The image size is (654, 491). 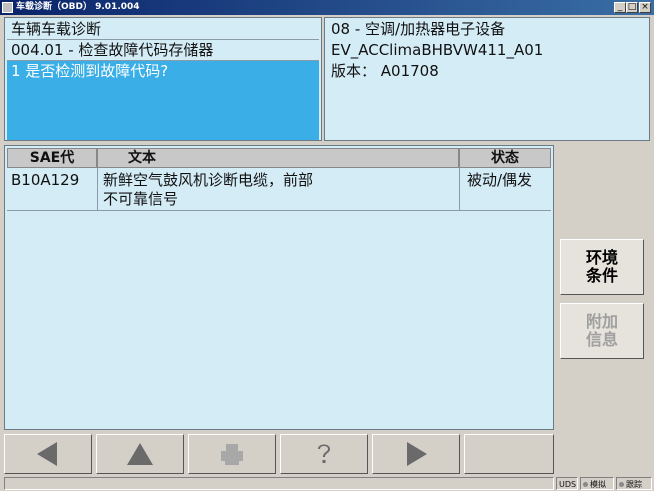 I want to click on simulate-indicator: 模拟, so click(x=597, y=483).